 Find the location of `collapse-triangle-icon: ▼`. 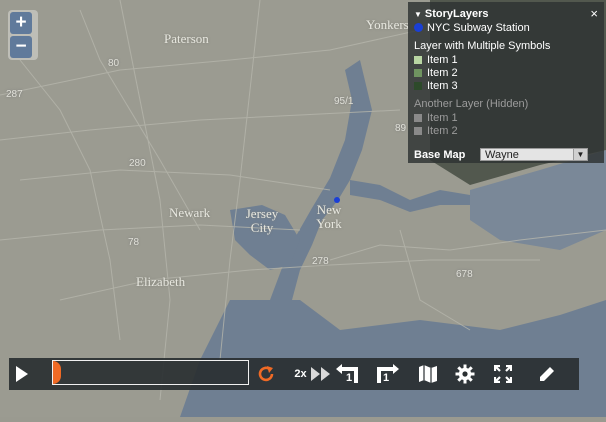

collapse-triangle-icon: ▼ is located at coordinates (418, 14).